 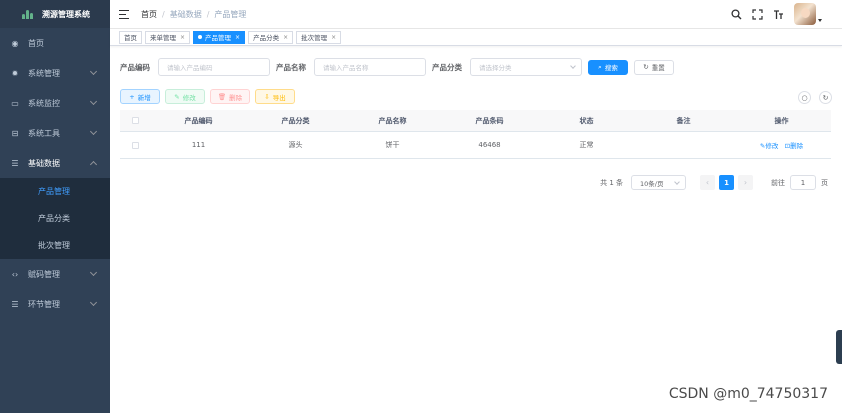 What do you see at coordinates (36, 43) in the screenshot?
I see `sidebar-item-label: 首页` at bounding box center [36, 43].